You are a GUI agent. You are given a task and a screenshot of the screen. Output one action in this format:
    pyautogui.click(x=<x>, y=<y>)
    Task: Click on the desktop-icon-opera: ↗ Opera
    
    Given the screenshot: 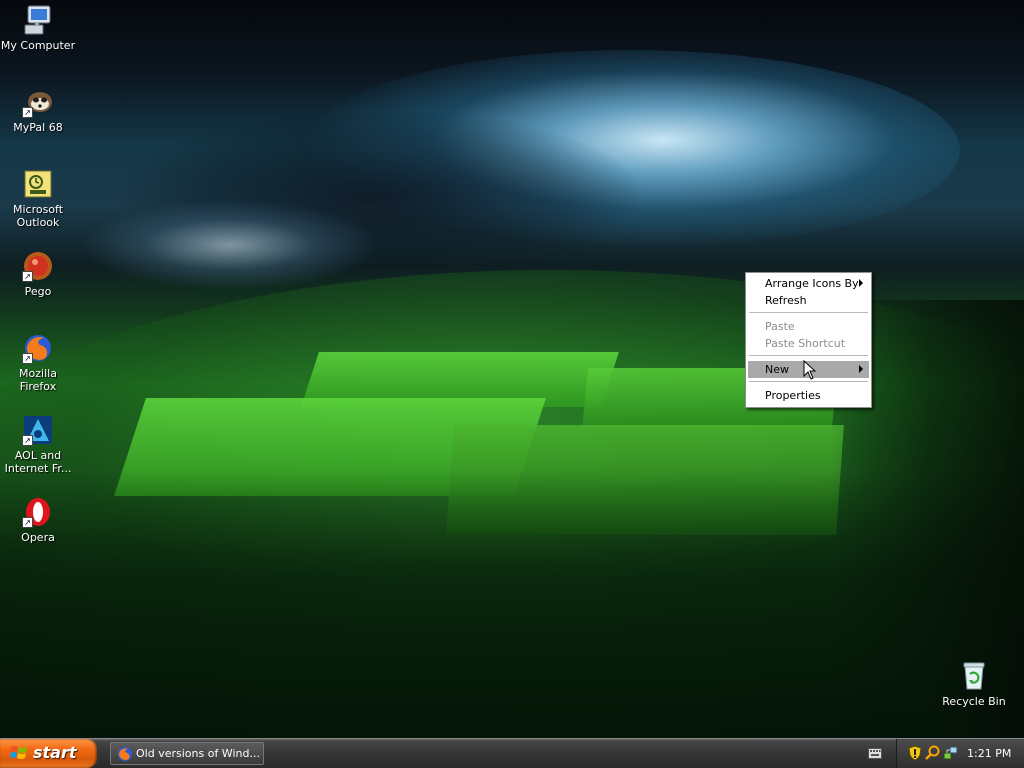 What is the action you would take?
    pyautogui.click(x=38, y=520)
    